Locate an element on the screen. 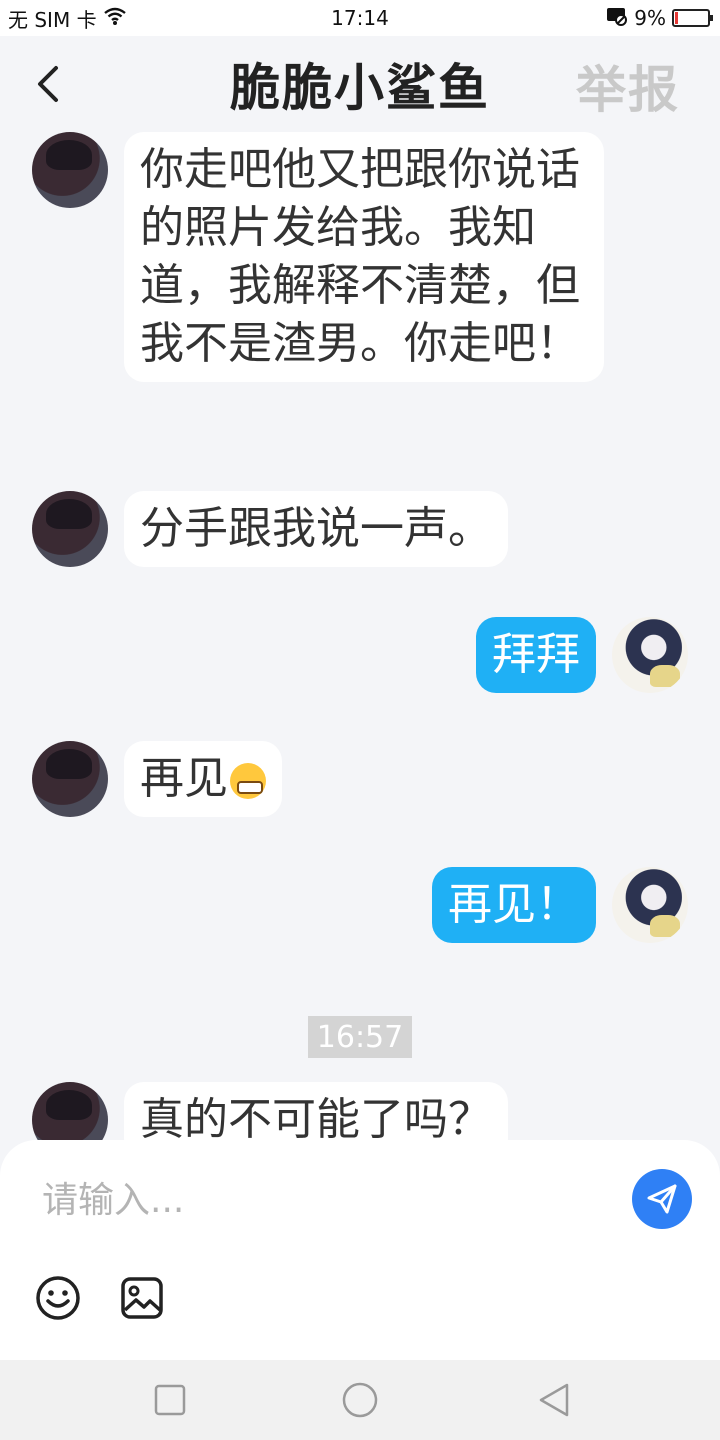 Image resolution: width=720 pixels, height=1440 pixels. message-item: 分手跟我说一声。 is located at coordinates (270, 529).